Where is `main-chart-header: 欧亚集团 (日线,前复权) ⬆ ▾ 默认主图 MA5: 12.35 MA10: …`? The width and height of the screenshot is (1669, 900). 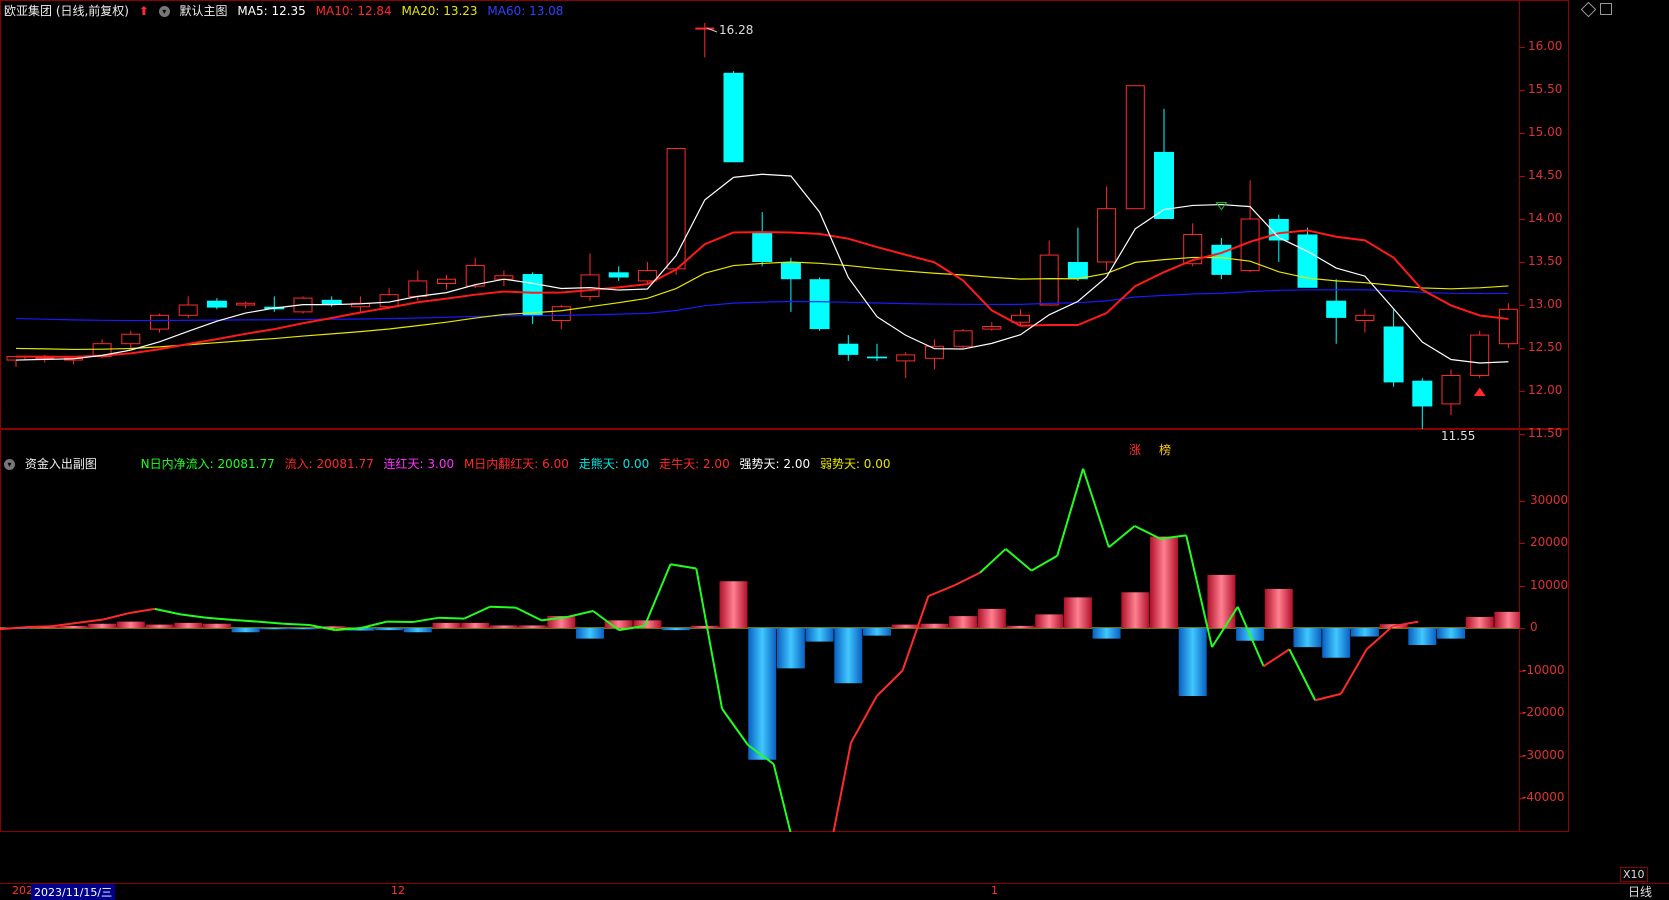
main-chart-header: 欧亚集团 (日线,前复权) ⬆ ▾ 默认主图 MA5: 12.35 MA10: … is located at coordinates (286, 11).